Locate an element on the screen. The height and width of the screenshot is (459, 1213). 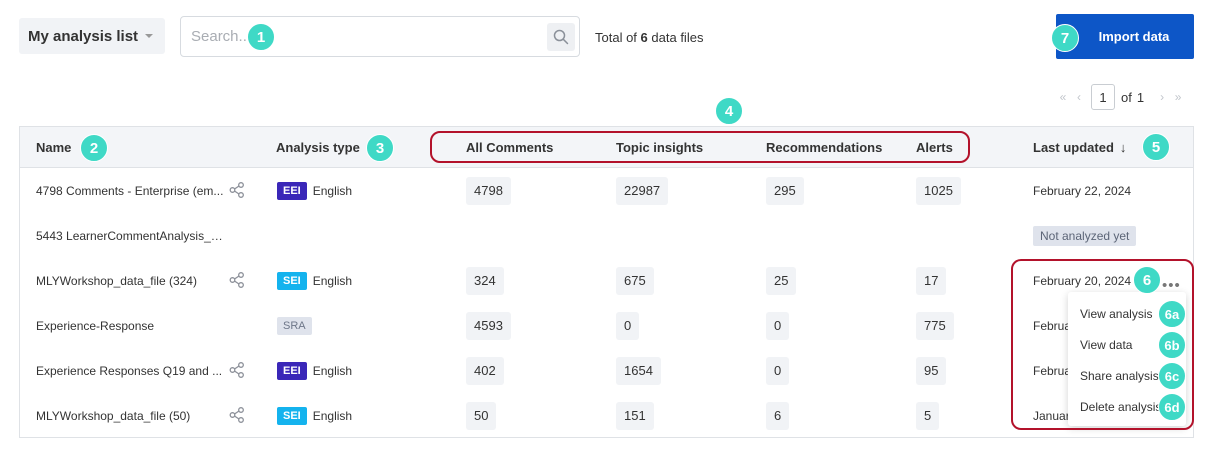
row-alerts: 775 is located at coordinates (935, 325).